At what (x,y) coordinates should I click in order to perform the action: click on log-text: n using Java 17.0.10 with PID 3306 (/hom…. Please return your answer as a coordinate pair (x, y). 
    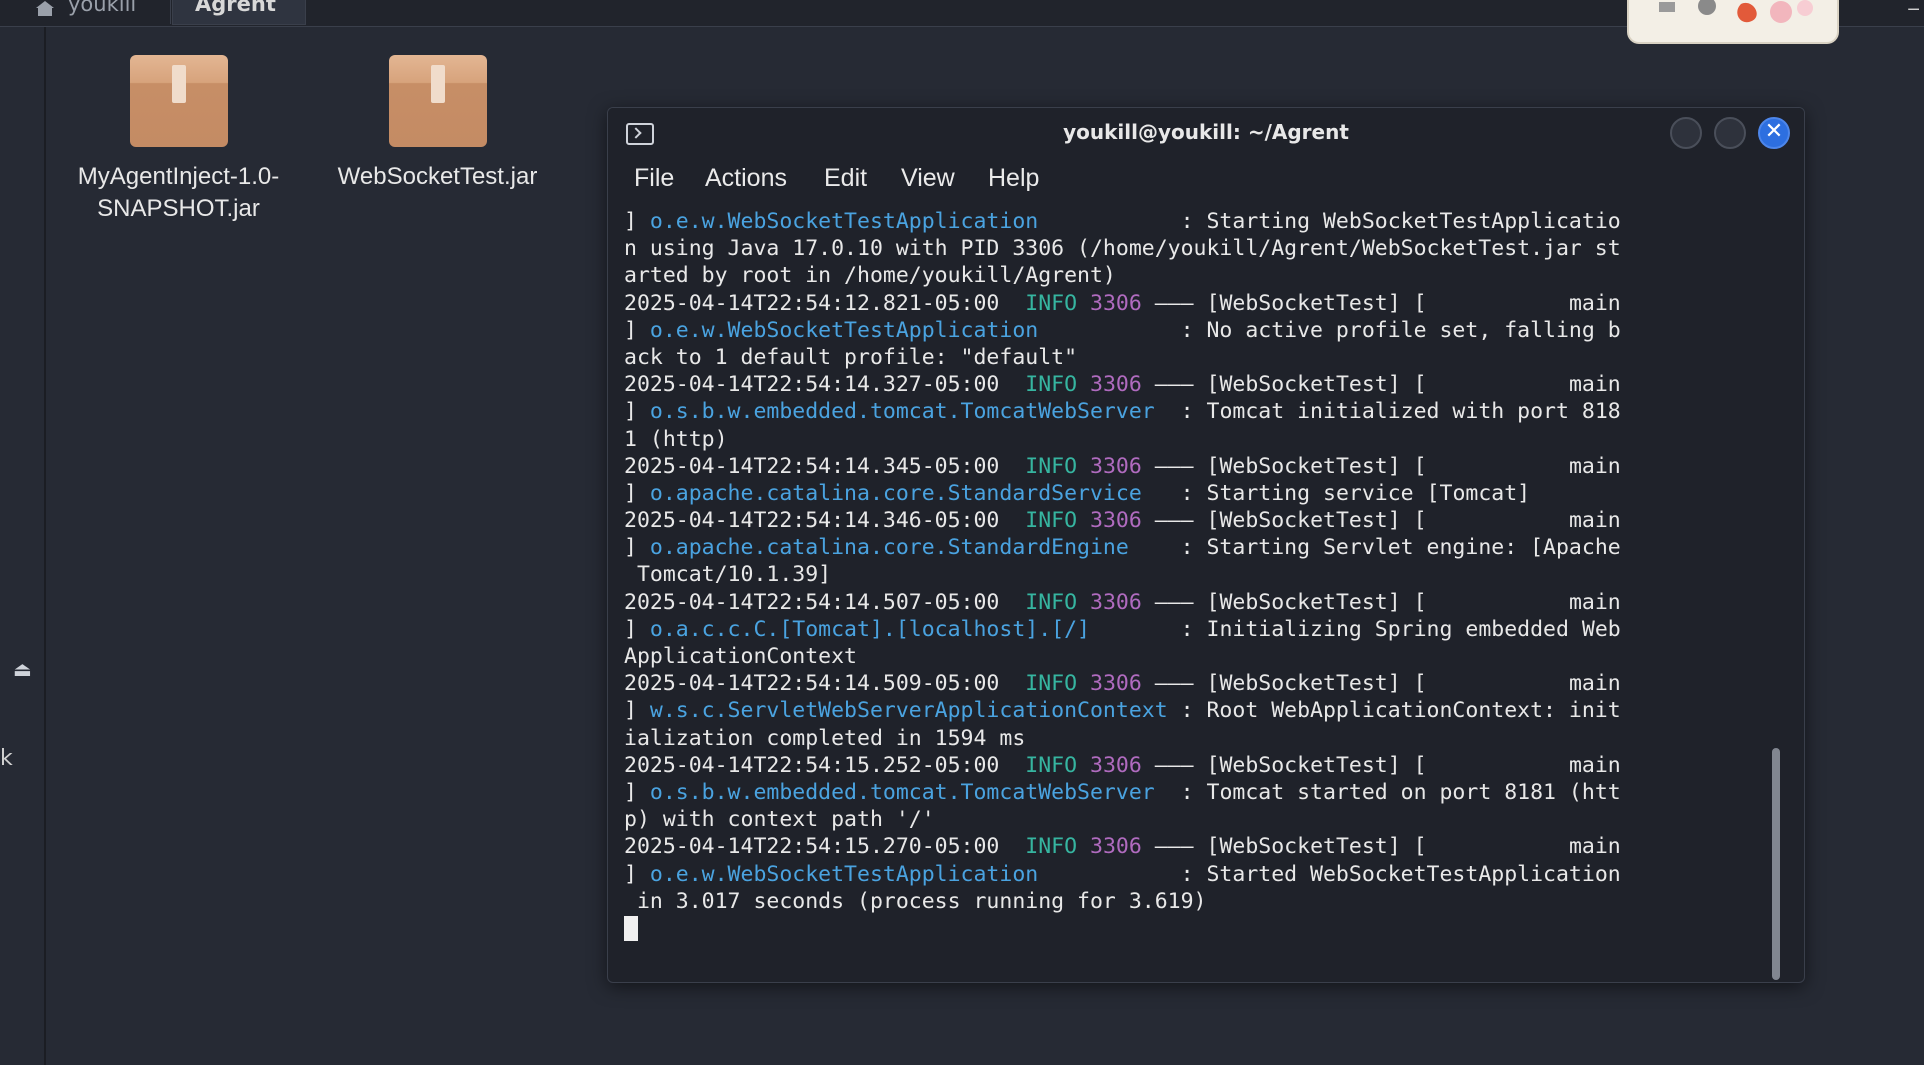
    Looking at the image, I should click on (1122, 249).